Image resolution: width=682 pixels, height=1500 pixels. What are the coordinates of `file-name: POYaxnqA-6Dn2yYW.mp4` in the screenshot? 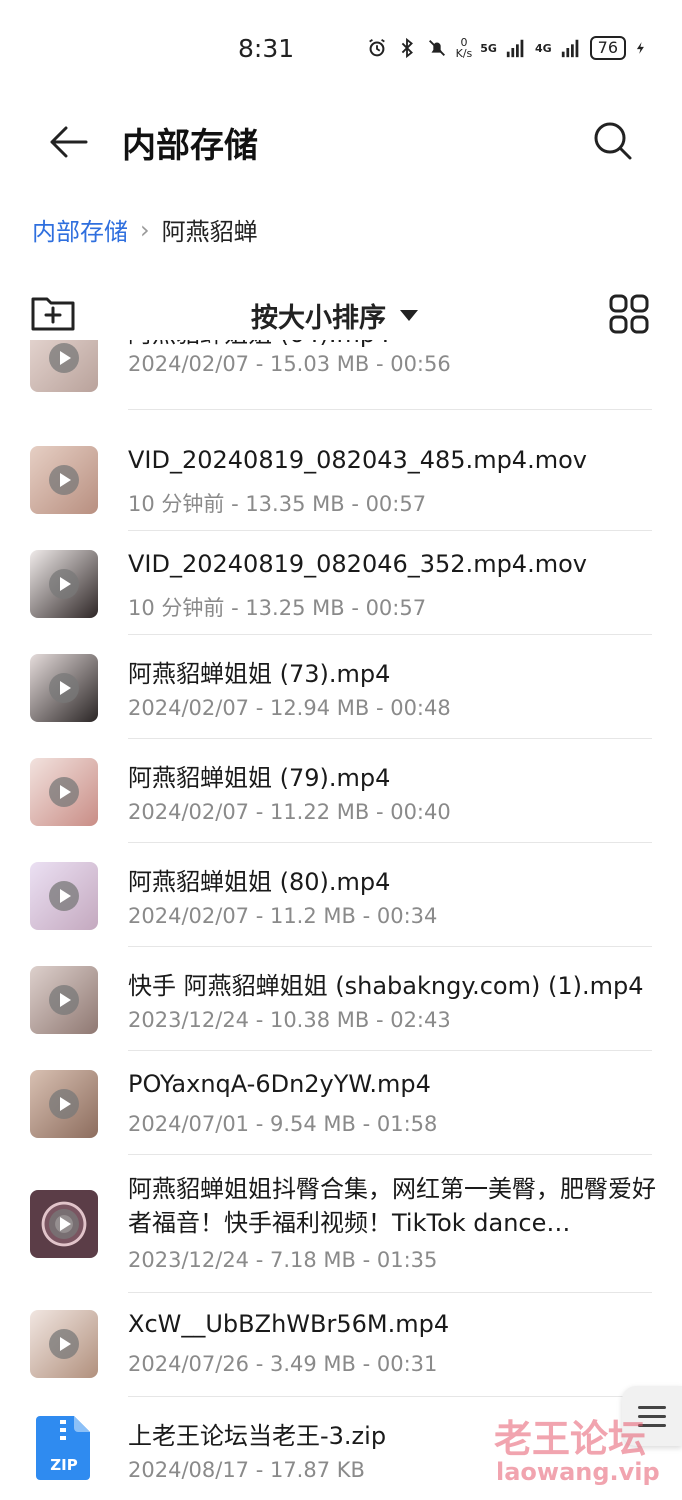 It's located at (279, 1084).